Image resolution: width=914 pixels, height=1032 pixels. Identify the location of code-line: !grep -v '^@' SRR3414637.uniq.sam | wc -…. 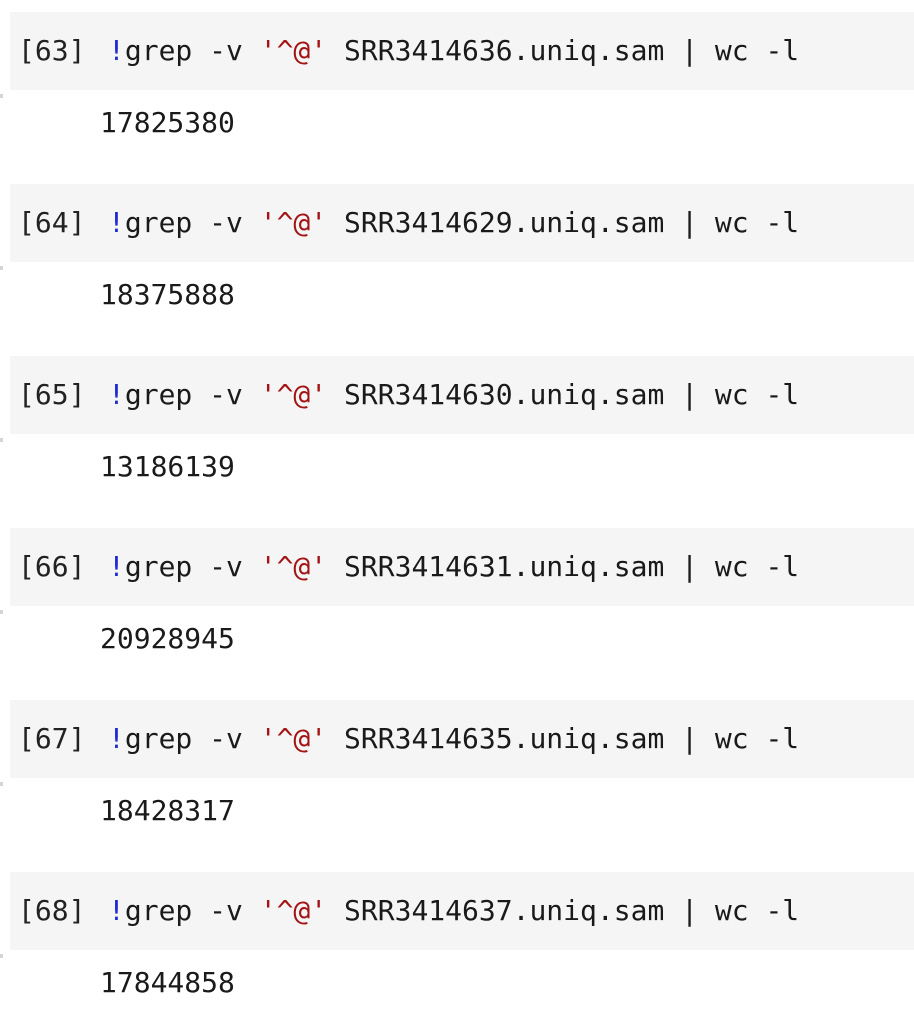
(453, 911).